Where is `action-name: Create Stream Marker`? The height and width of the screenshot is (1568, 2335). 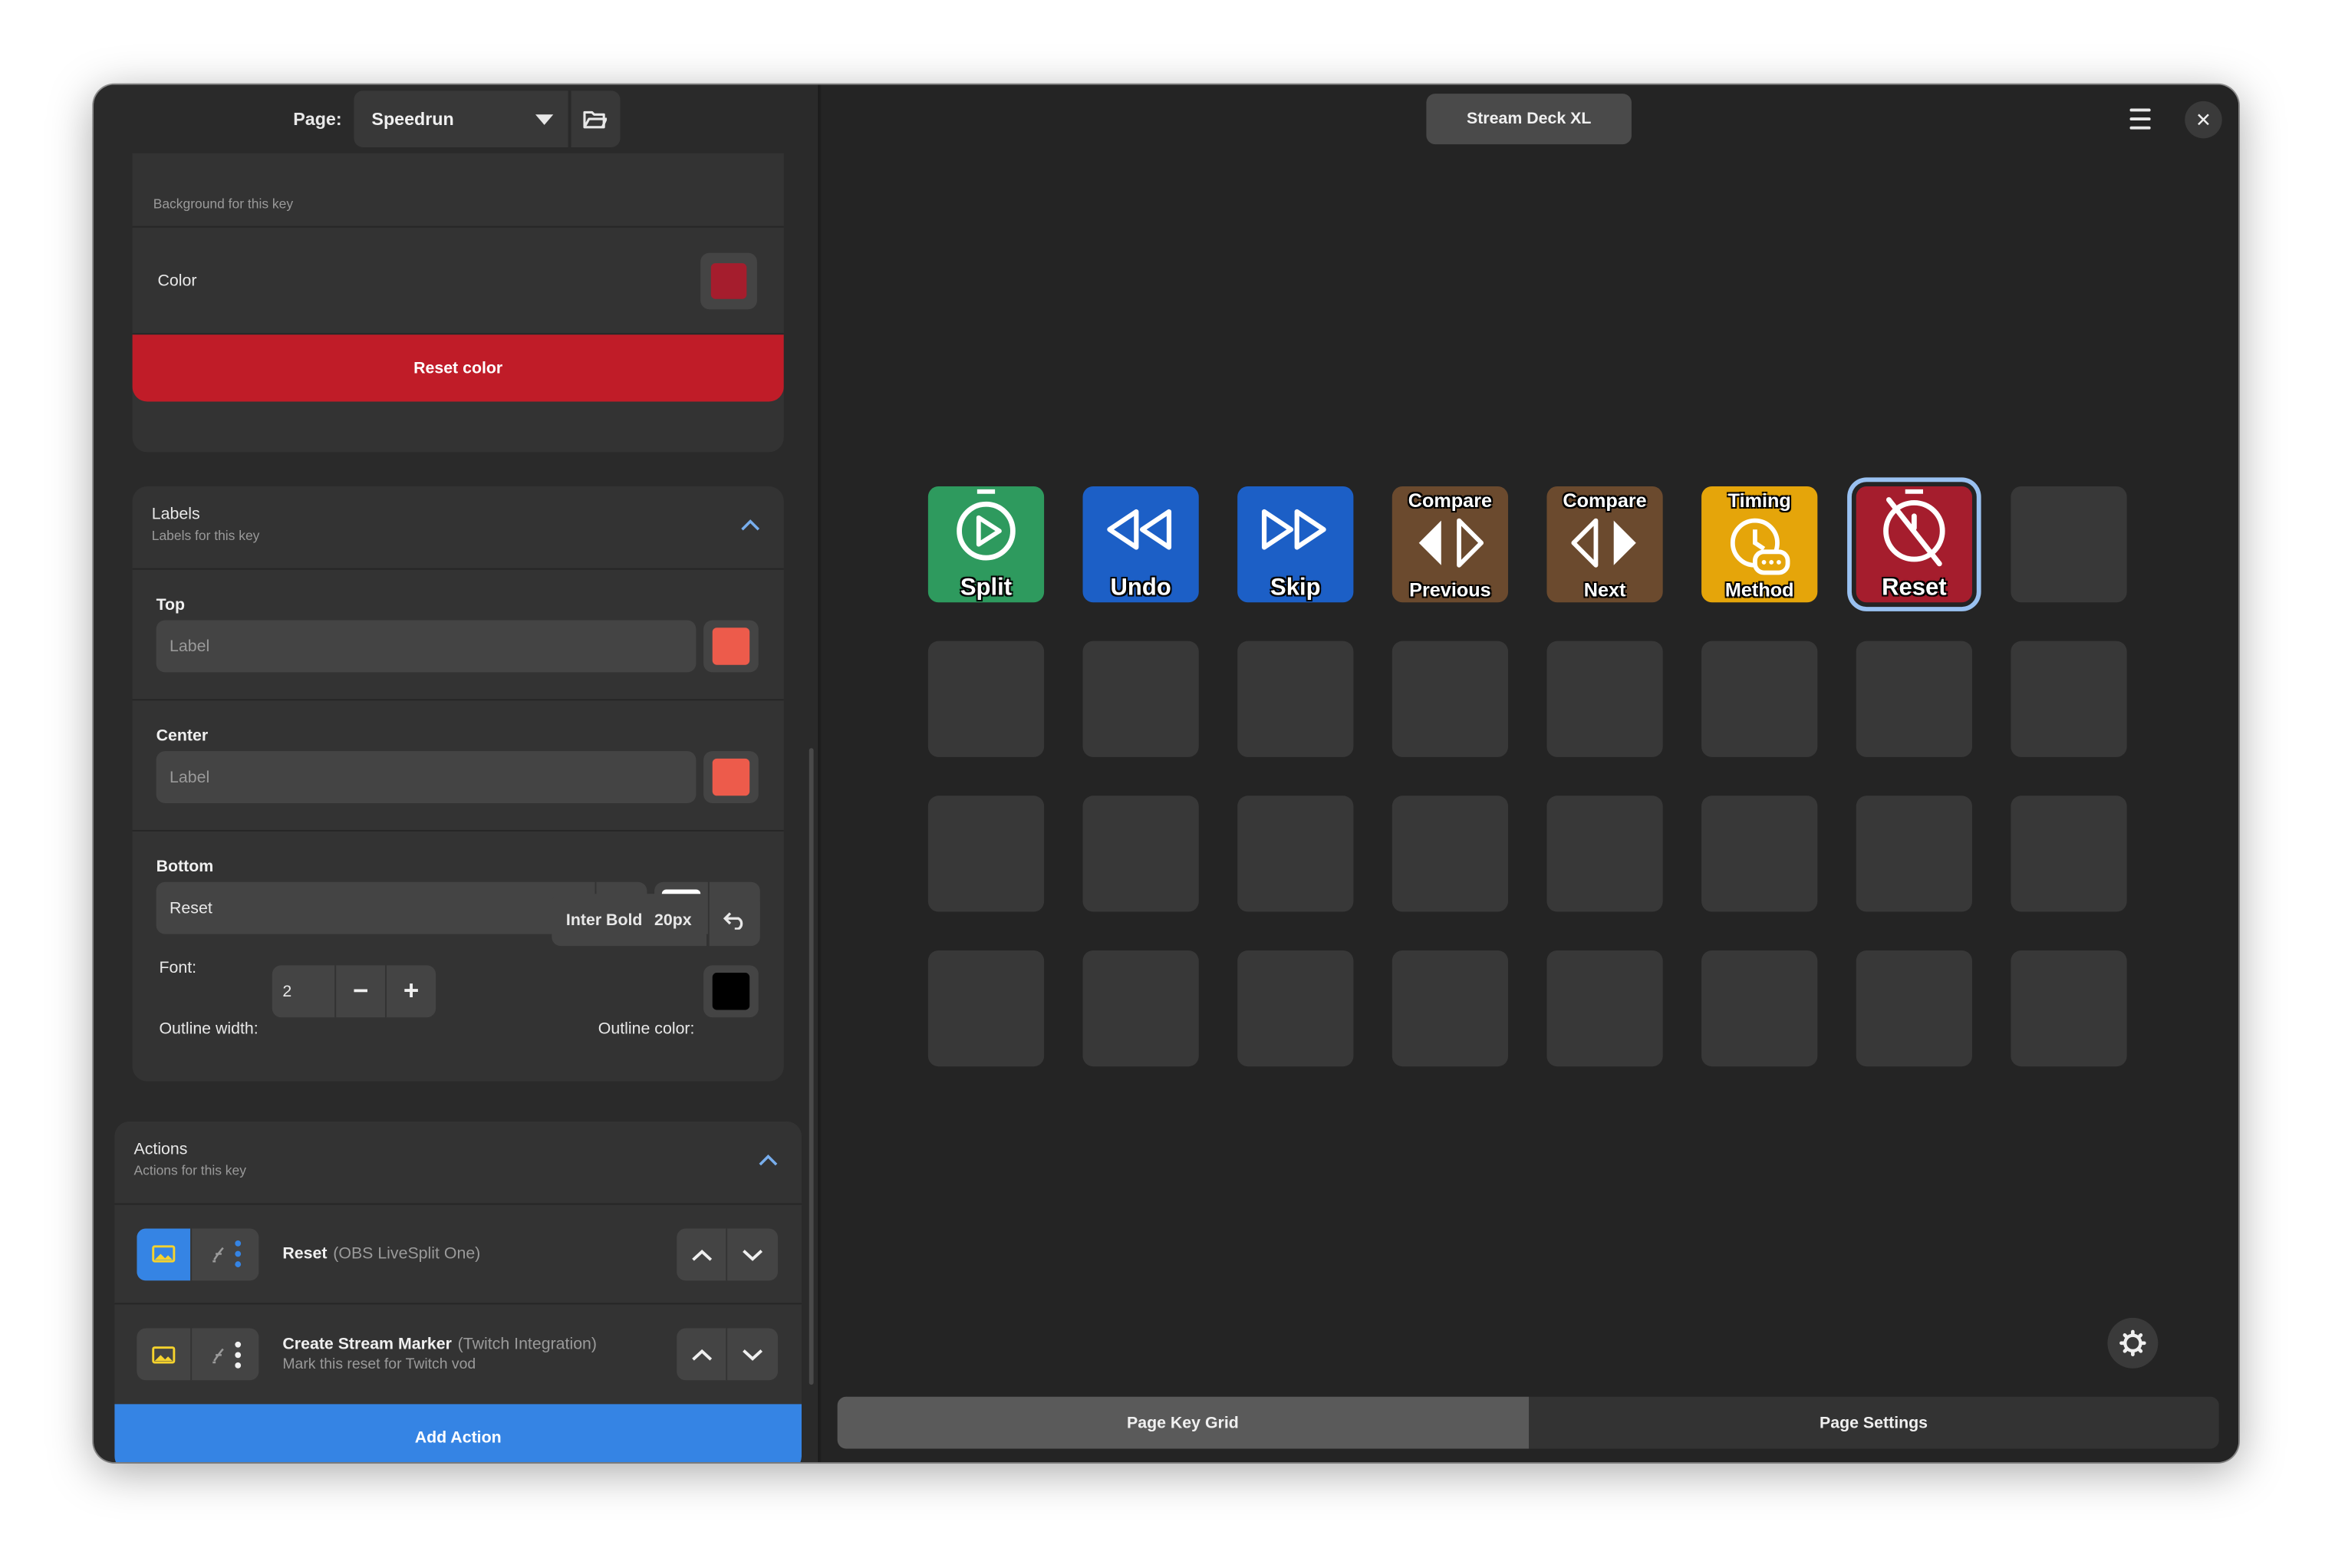
action-name: Create Stream Marker is located at coordinates (367, 1345).